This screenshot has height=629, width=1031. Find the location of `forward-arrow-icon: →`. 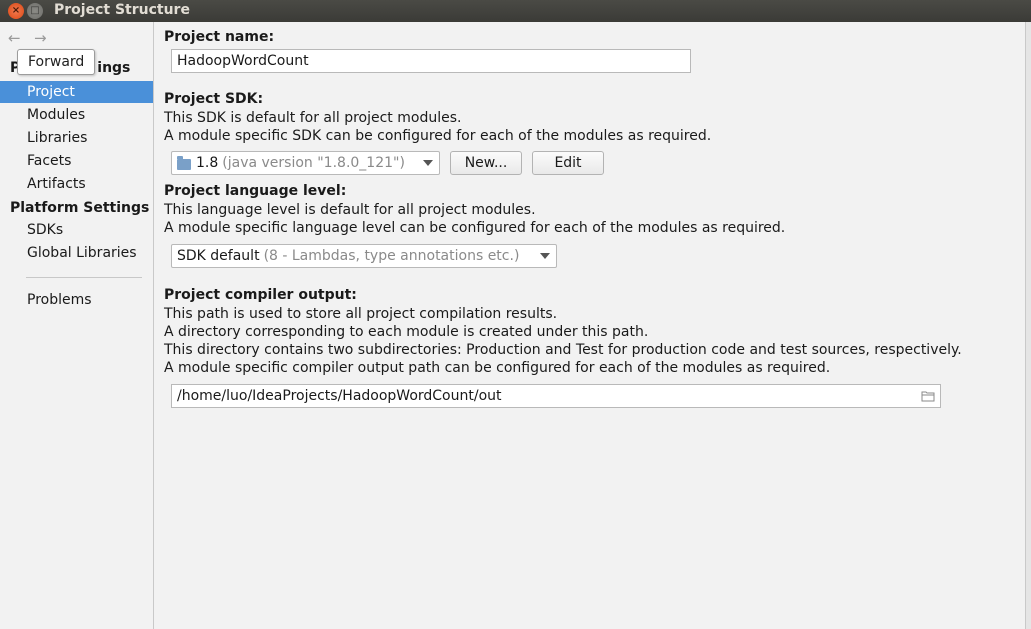

forward-arrow-icon: → is located at coordinates (42, 38).